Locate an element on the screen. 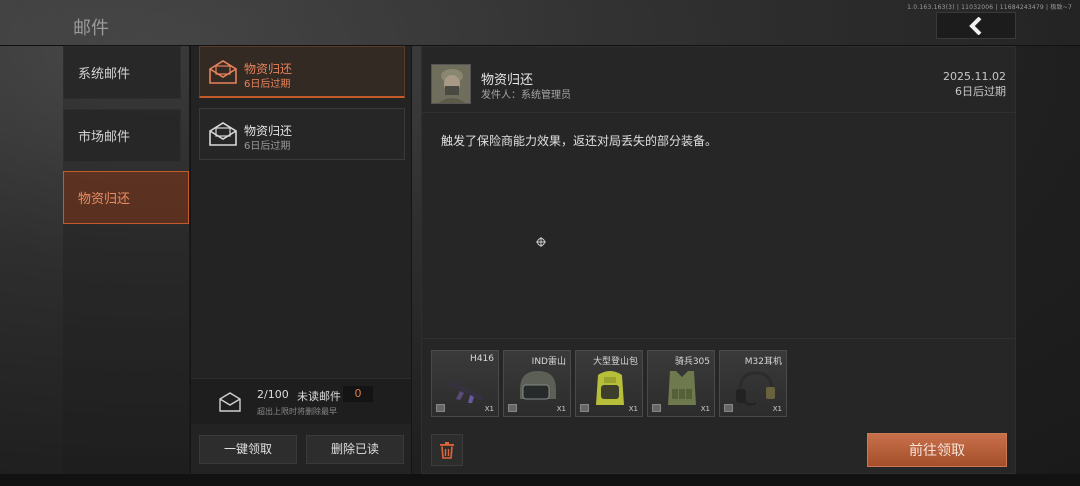 The image size is (1080, 486). headset-icon is located at coordinates (755, 388).